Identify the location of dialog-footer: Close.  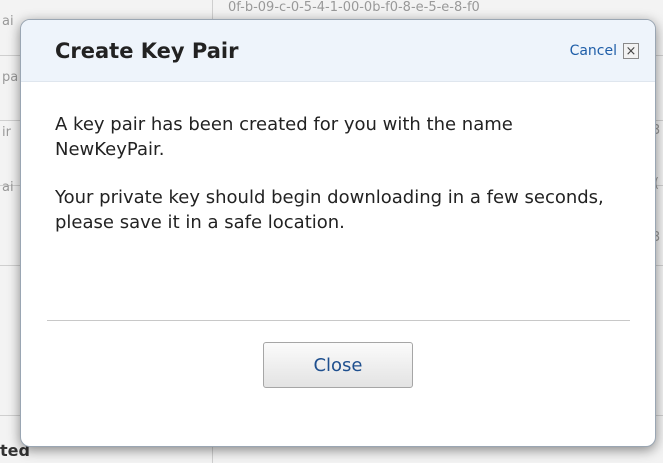
(338, 354).